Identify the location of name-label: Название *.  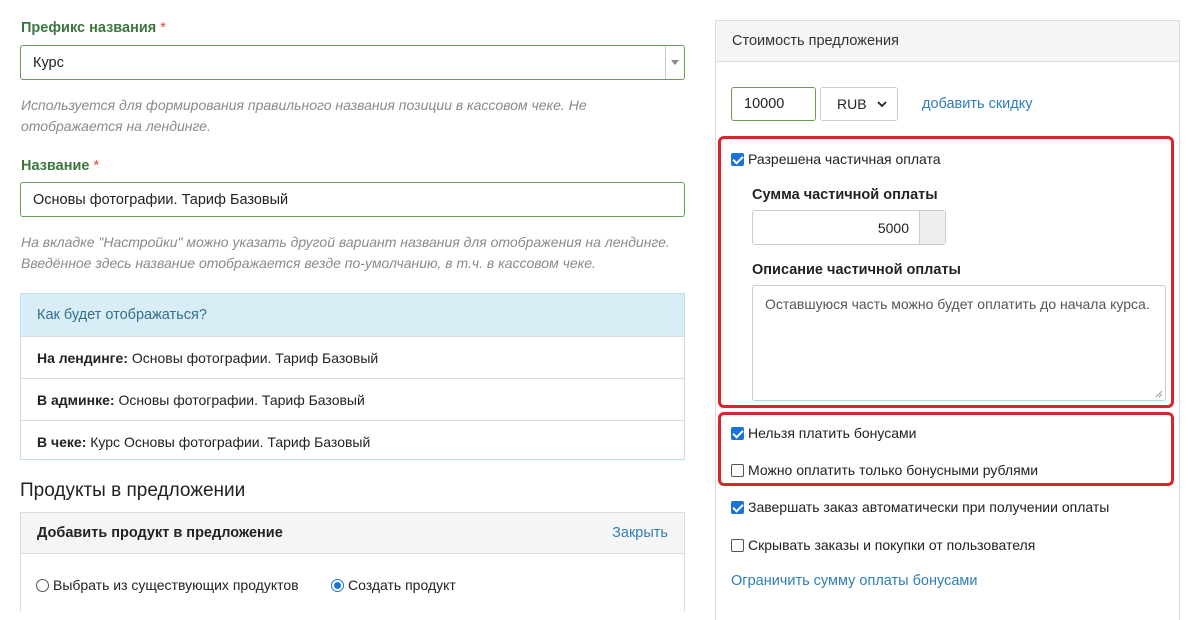
(60, 166).